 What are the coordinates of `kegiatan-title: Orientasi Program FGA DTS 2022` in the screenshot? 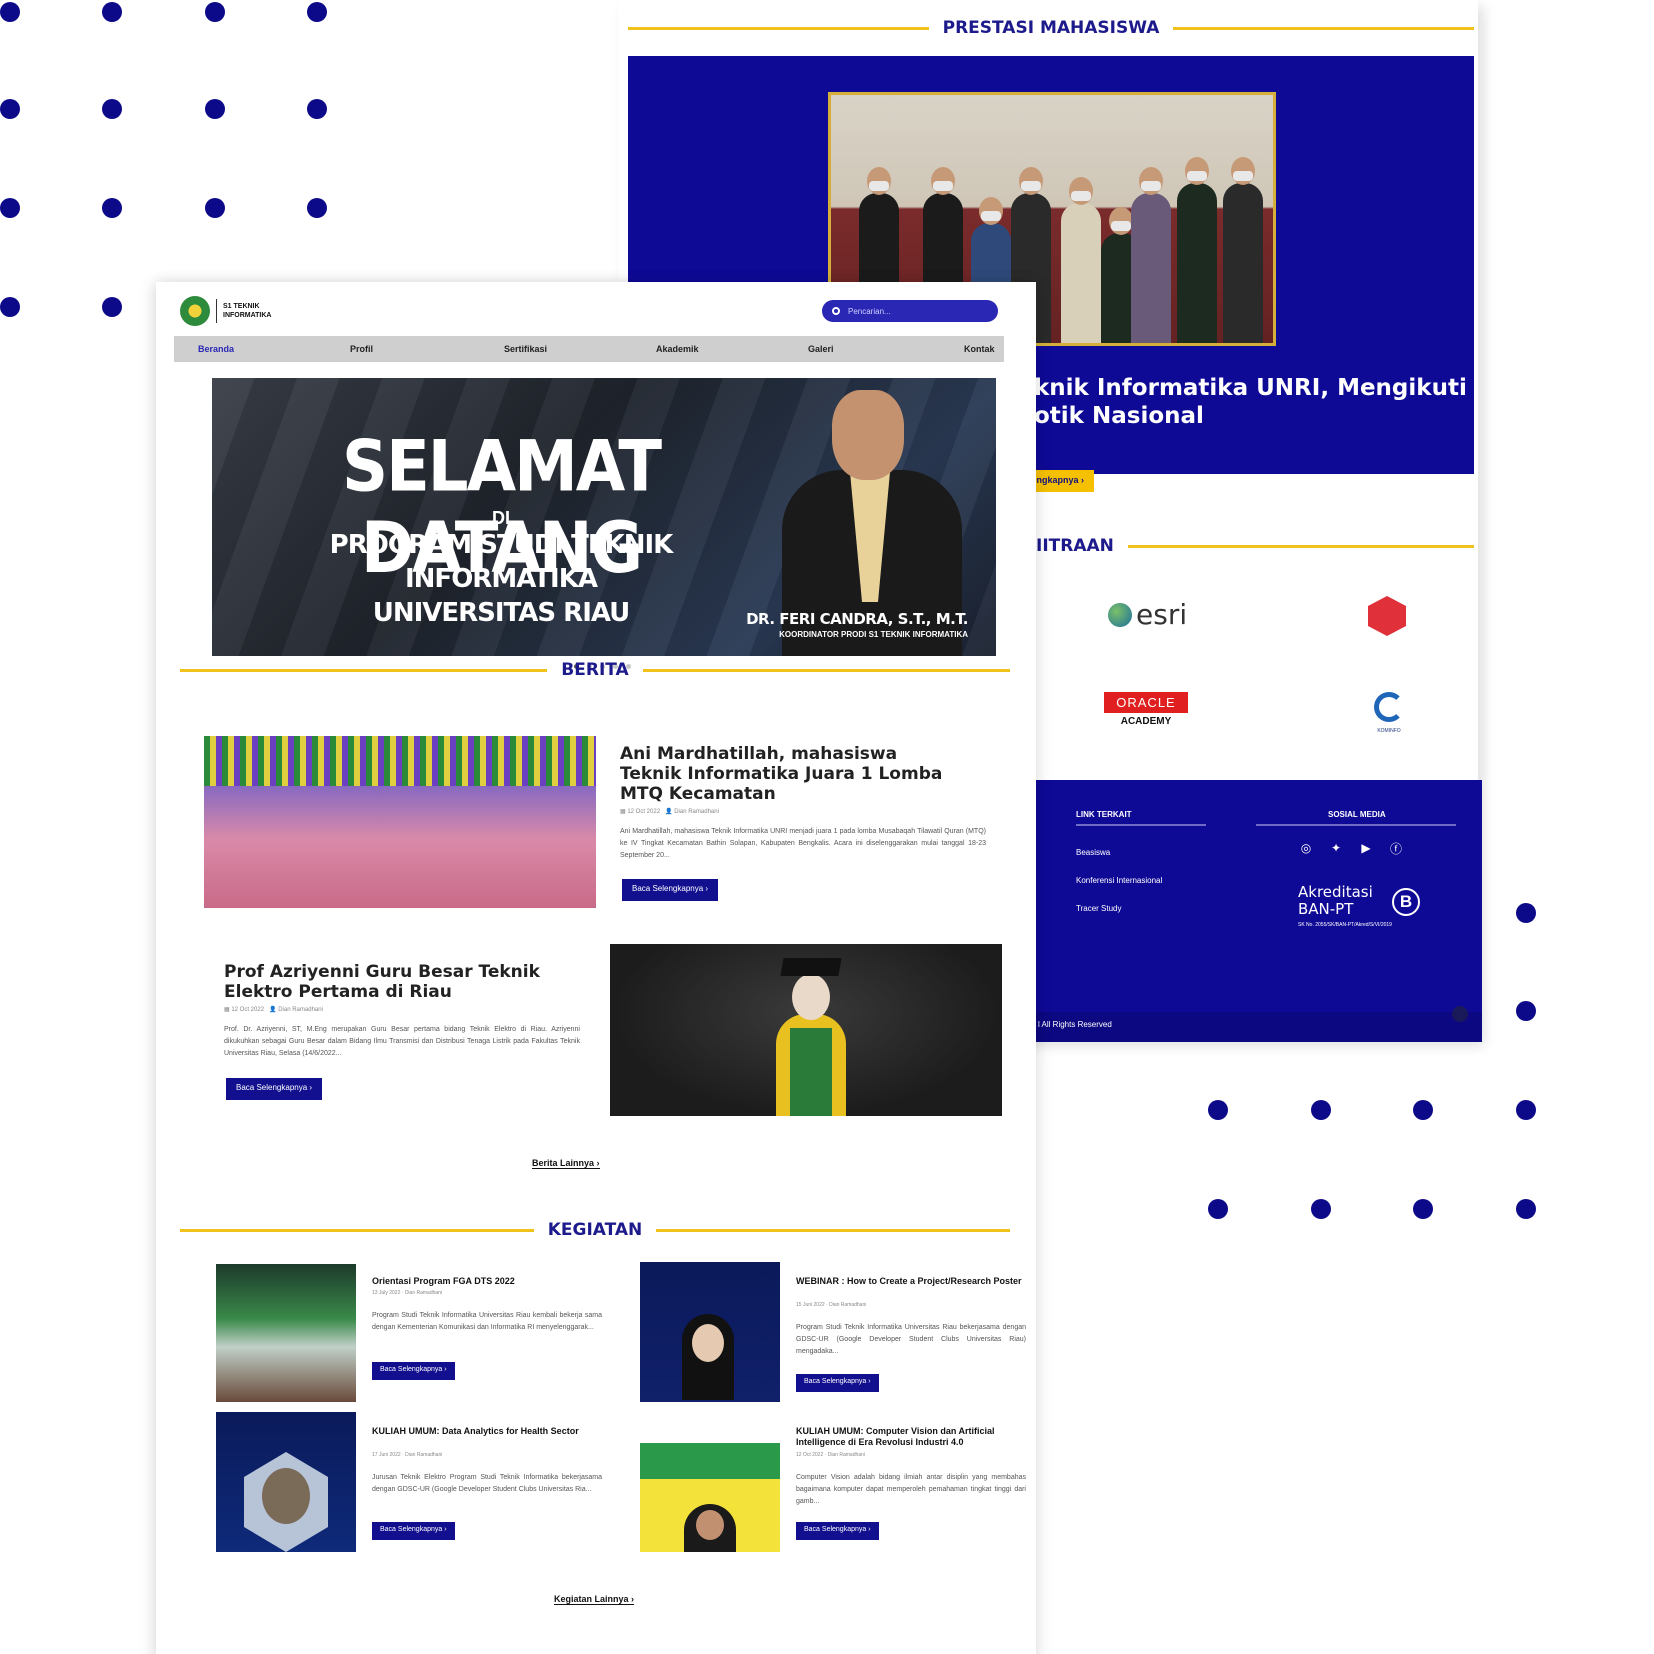 It's located at (482, 1281).